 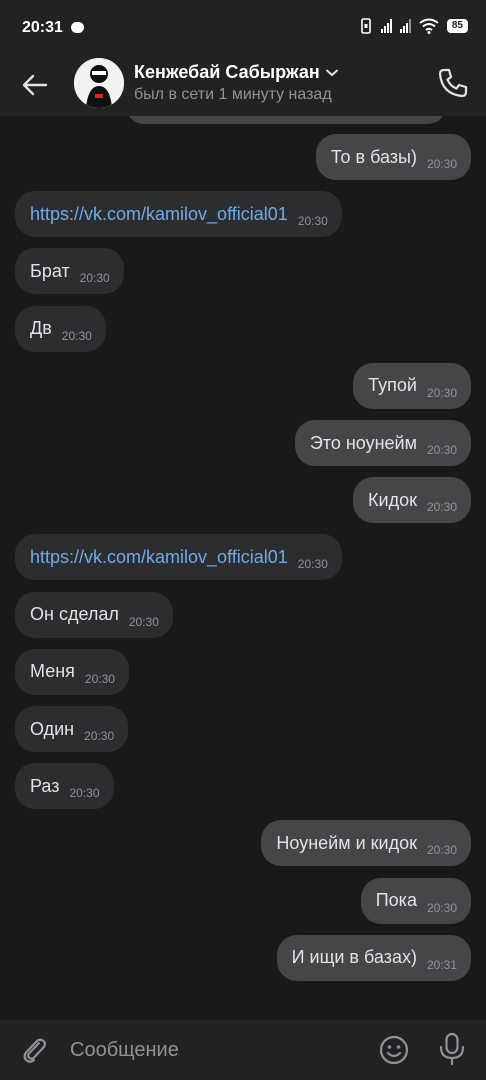 I want to click on message-text: То в базы), so click(x=373, y=156).